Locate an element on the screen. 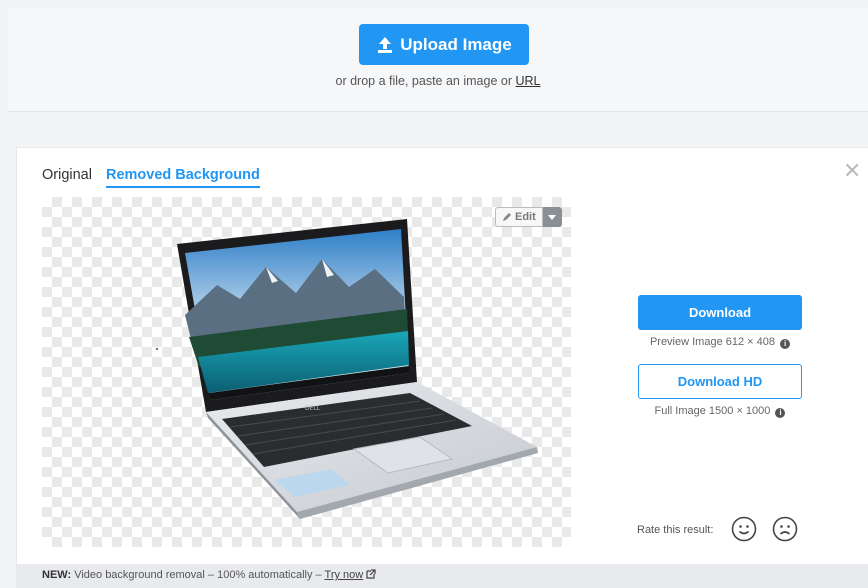 The width and height of the screenshot is (868, 588). caret-down-icon is located at coordinates (552, 217).